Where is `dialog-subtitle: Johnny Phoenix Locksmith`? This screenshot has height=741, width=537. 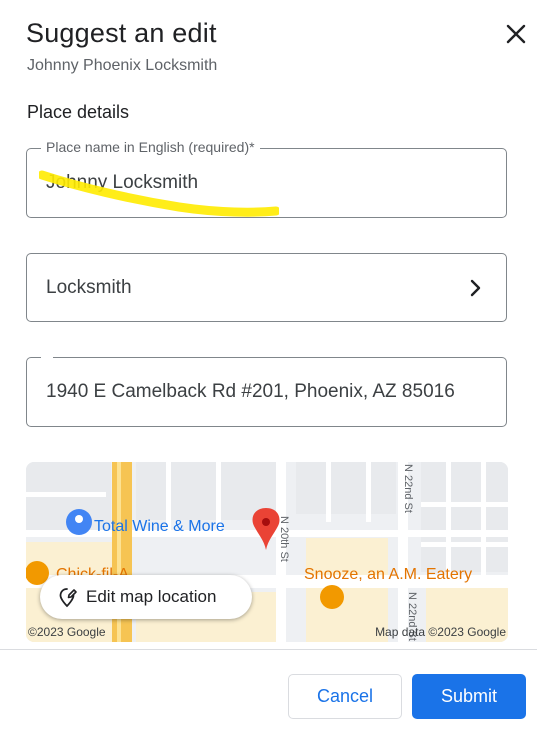
dialog-subtitle: Johnny Phoenix Locksmith is located at coordinates (122, 65).